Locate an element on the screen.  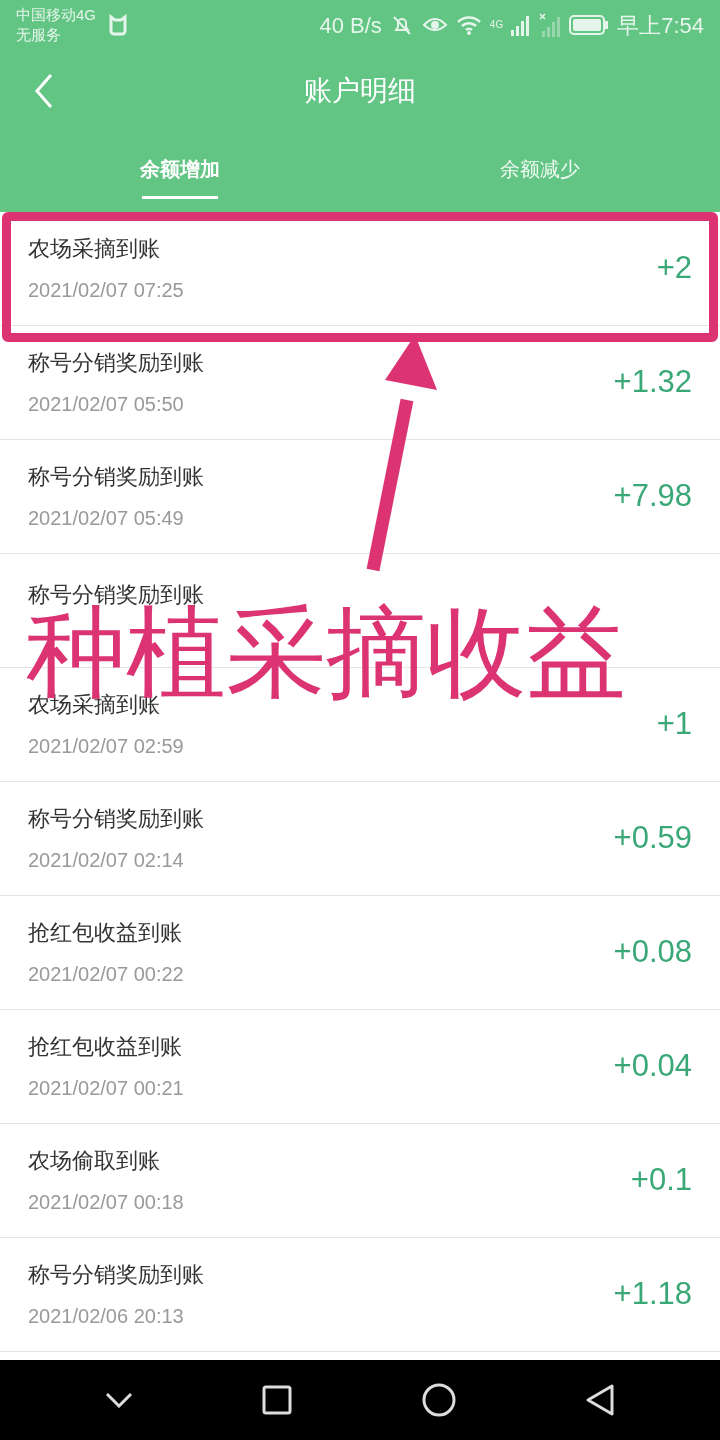
square-icon is located at coordinates (277, 1400).